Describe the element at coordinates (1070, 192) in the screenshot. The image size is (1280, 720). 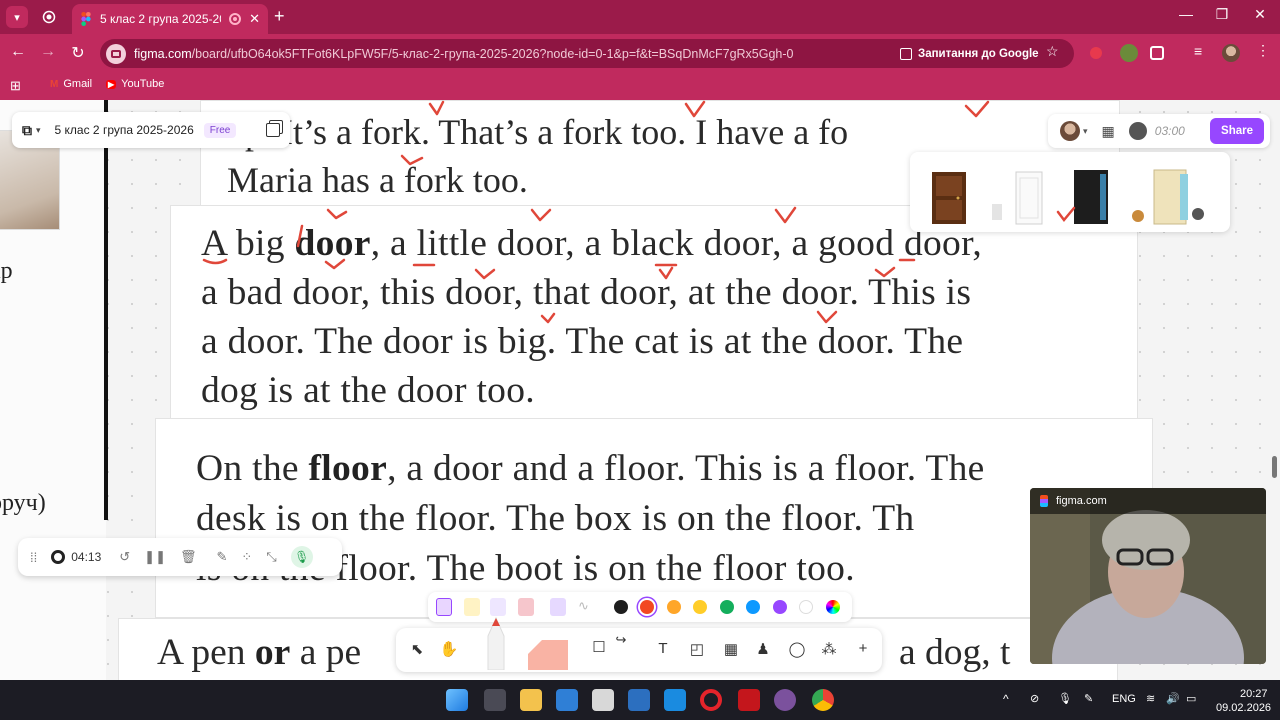
I see `door-images-card` at that location.